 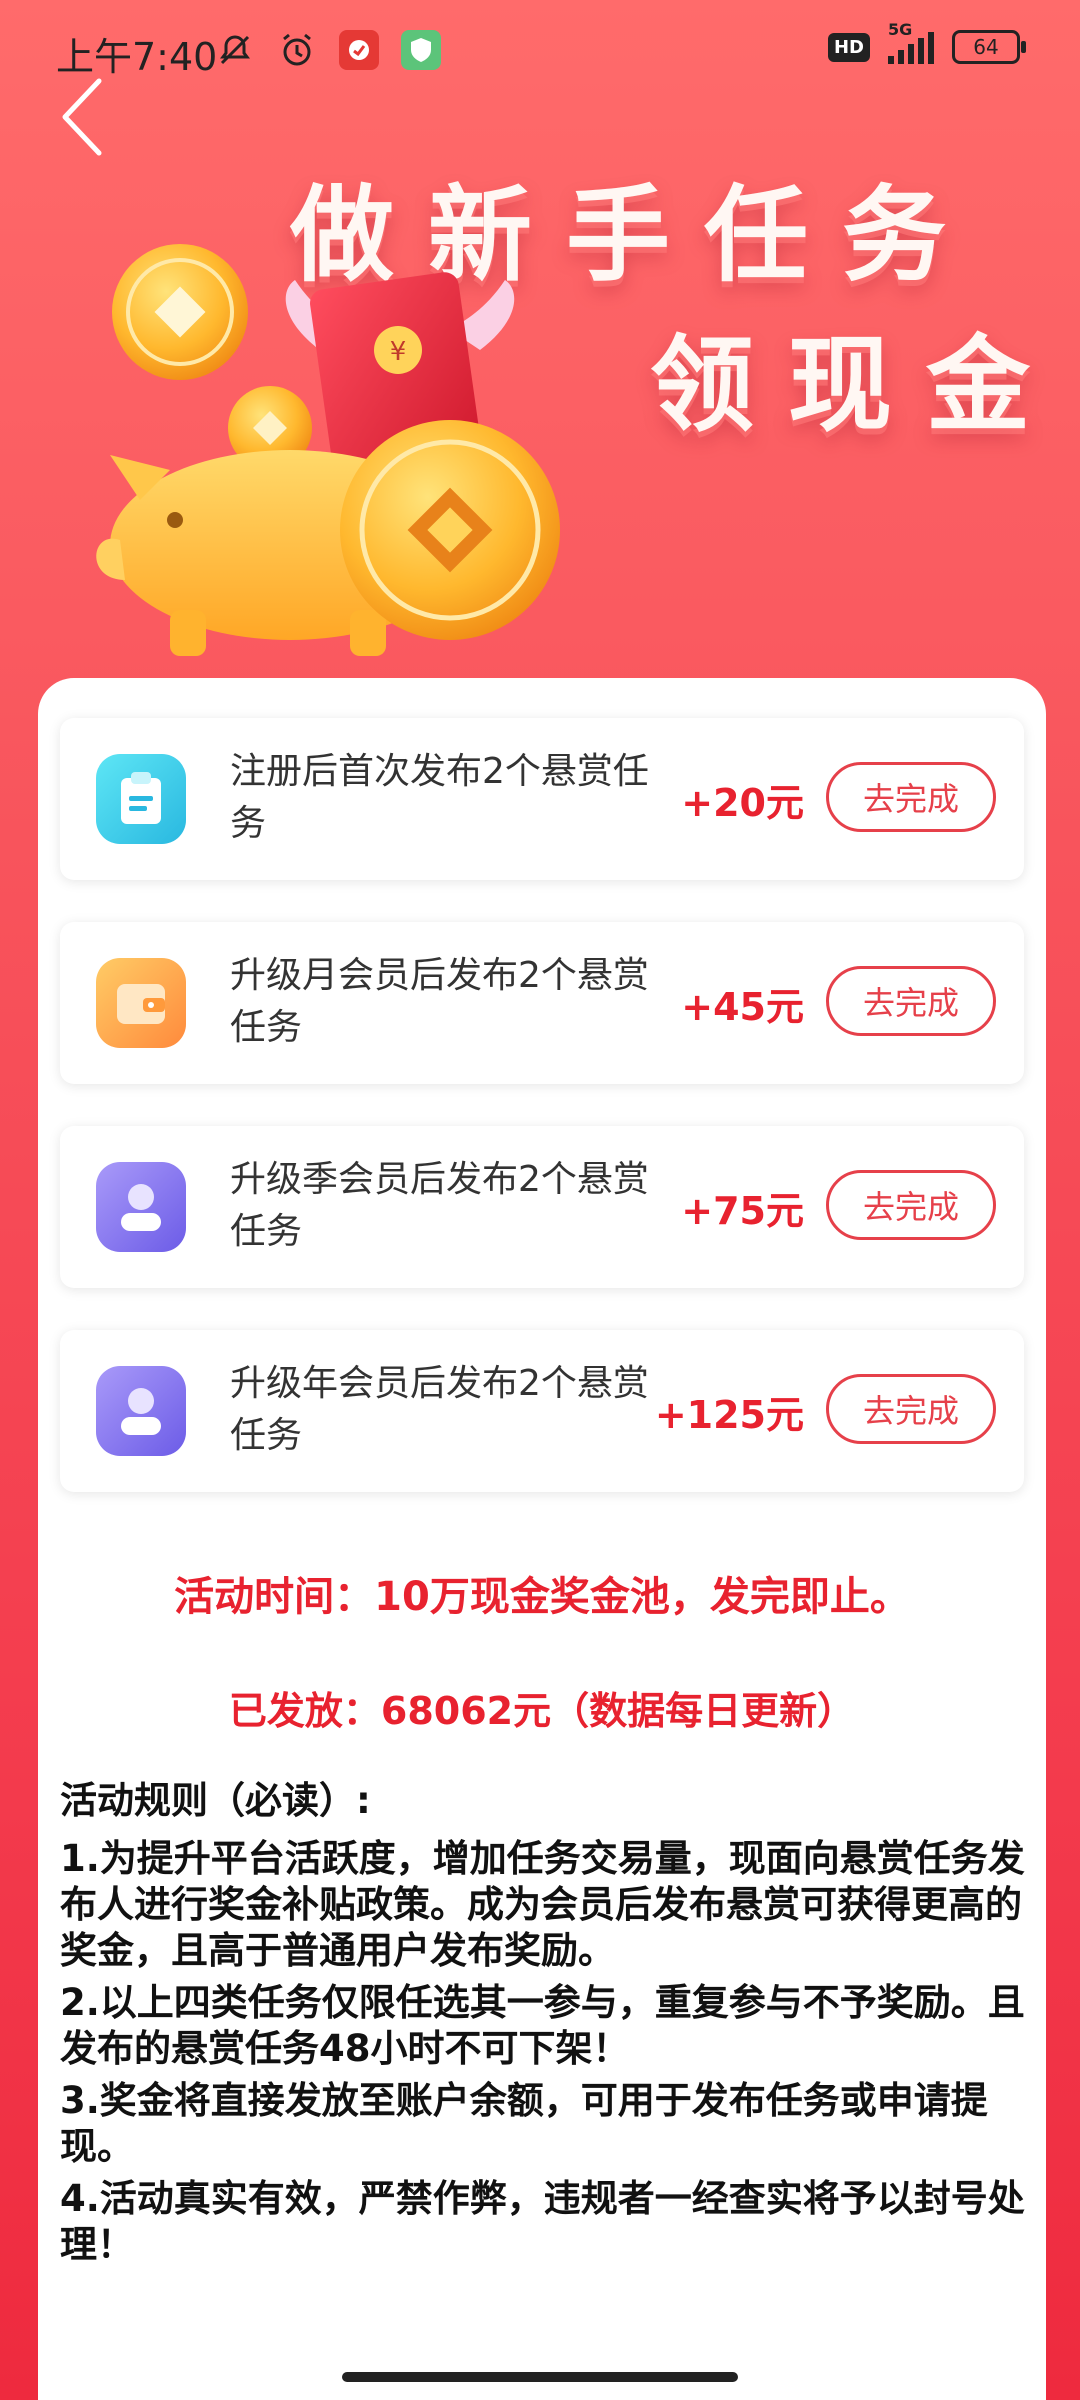 I want to click on task-item: 升级月会员后发布2个悬赏任务 +45元 去完成, so click(x=542, y=1003).